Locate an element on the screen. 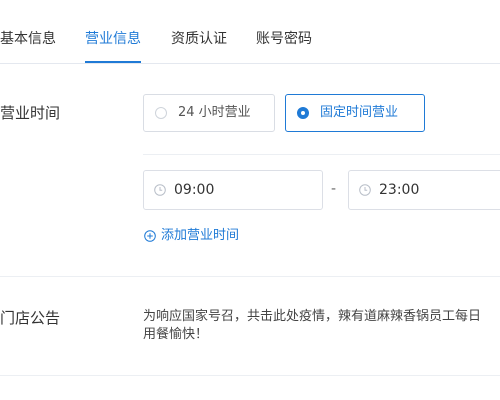 This screenshot has width=500, height=400. tab-business-info: 营业信息 is located at coordinates (113, 39).